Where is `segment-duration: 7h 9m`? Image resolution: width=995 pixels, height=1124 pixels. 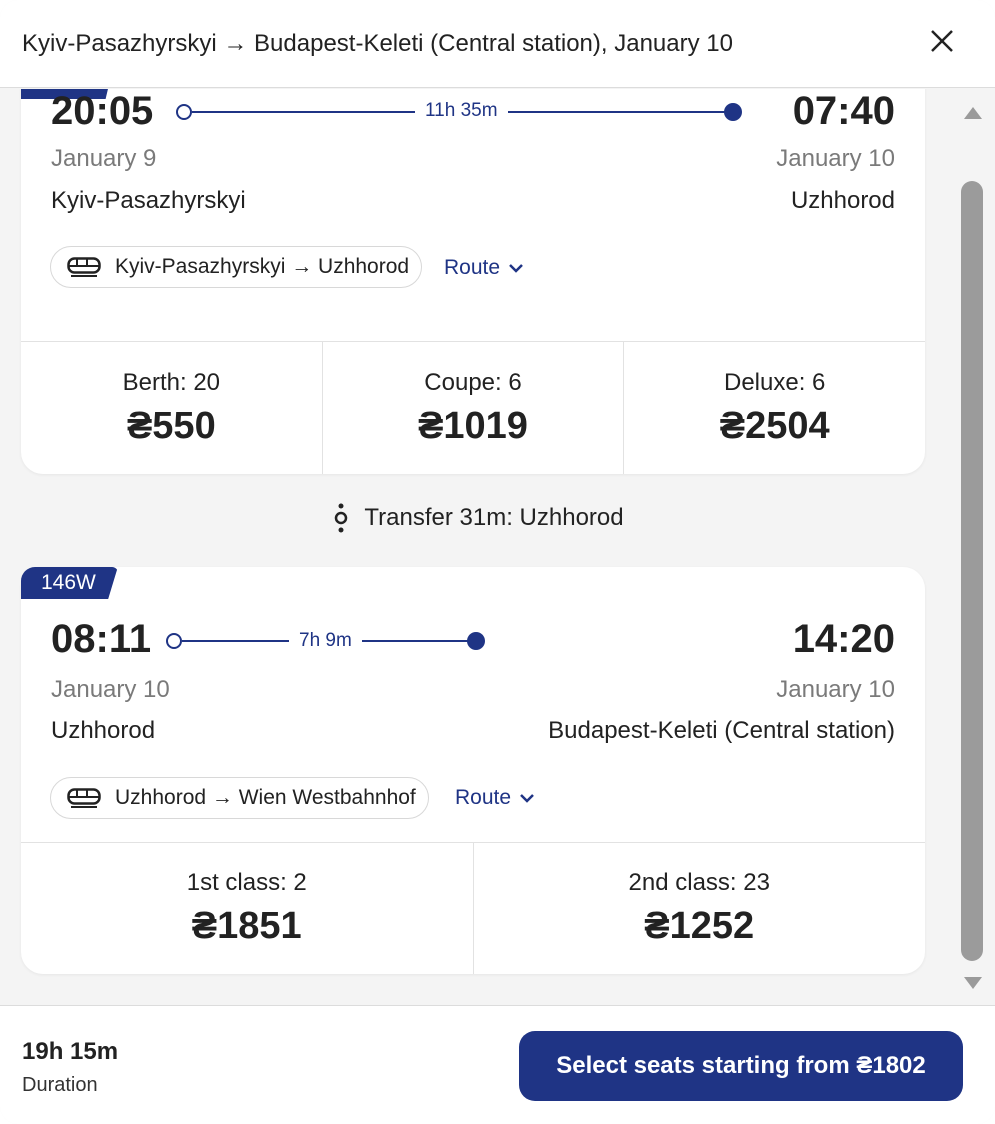
segment-duration: 7h 9m is located at coordinates (325, 641).